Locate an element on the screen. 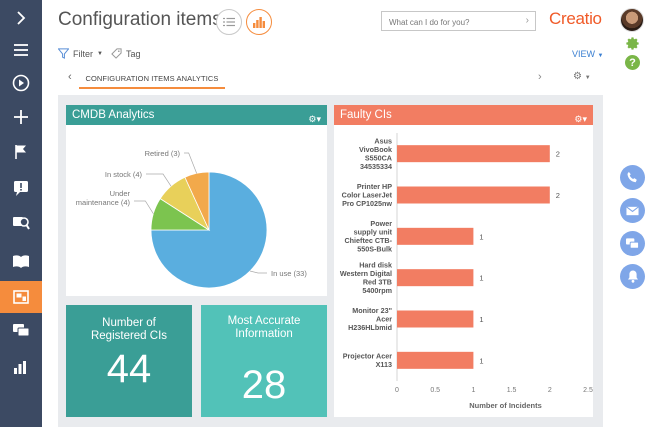 Image resolution: width=650 pixels, height=427 pixels. registered-cis-value: 44 is located at coordinates (129, 369).